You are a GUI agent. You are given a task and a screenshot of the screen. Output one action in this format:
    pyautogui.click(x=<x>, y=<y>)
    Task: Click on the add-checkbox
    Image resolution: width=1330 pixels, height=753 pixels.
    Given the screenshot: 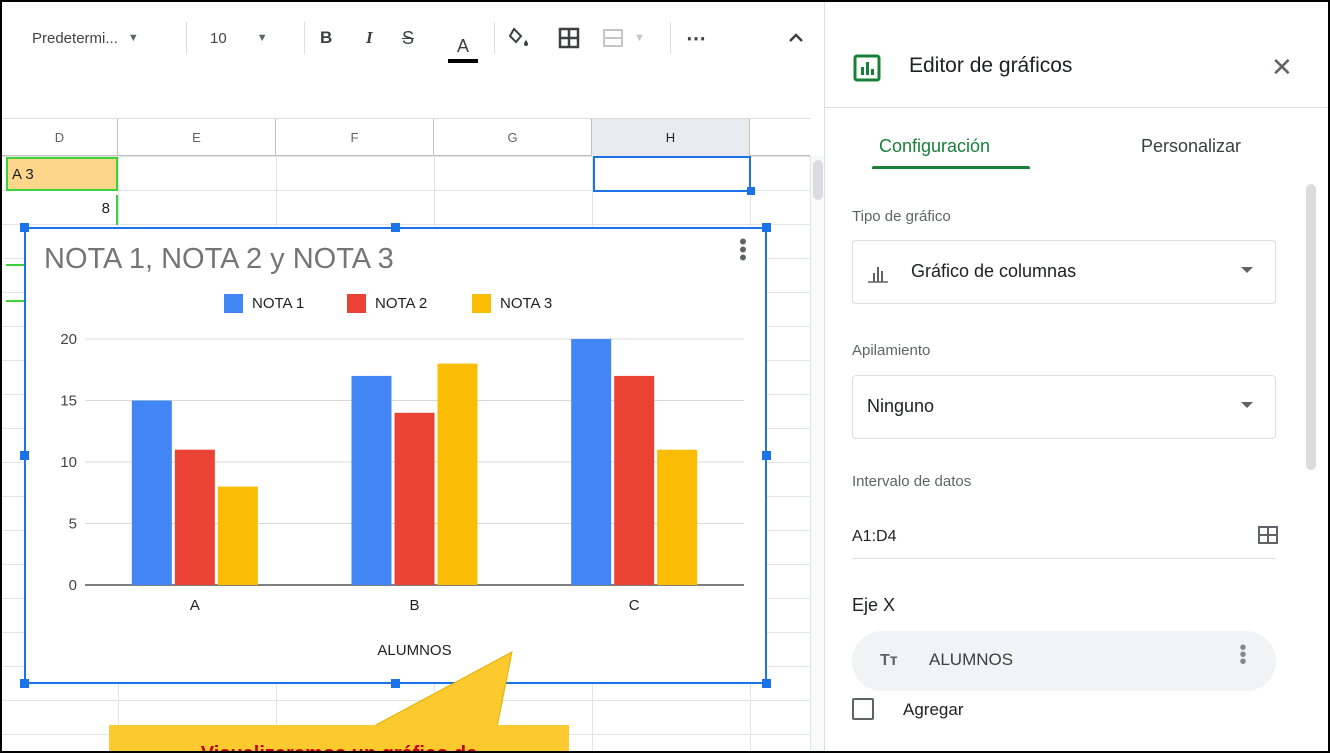 What is the action you would take?
    pyautogui.click(x=863, y=709)
    